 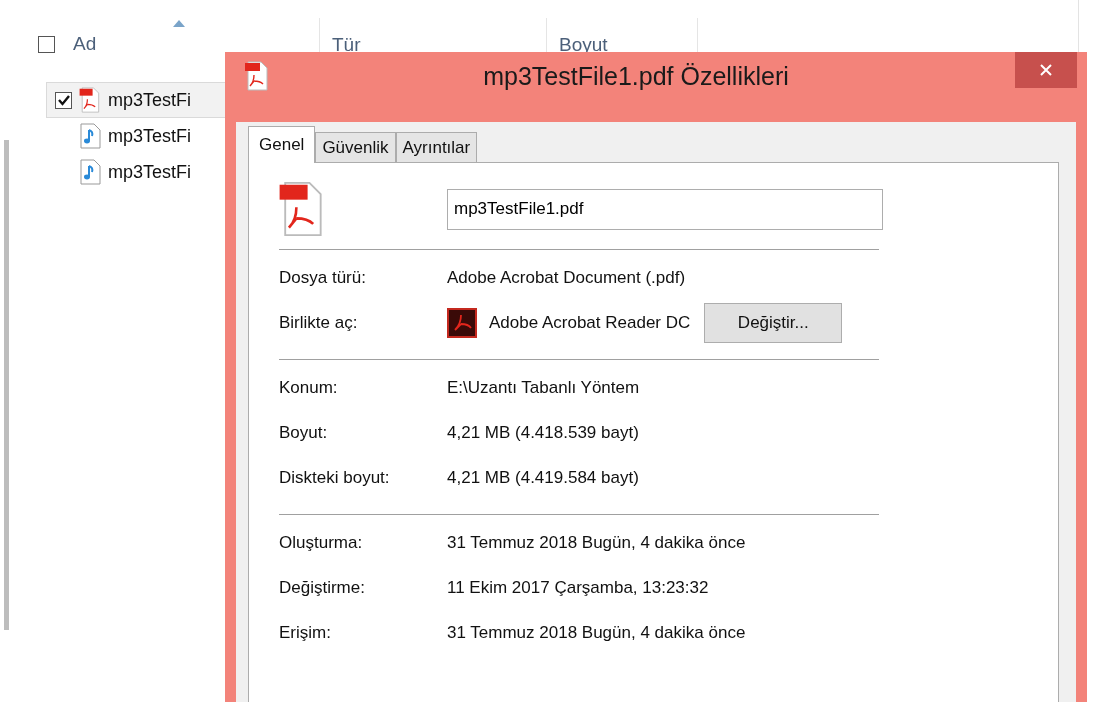 I want to click on property-label: Diskteki boyut:, so click(x=335, y=477).